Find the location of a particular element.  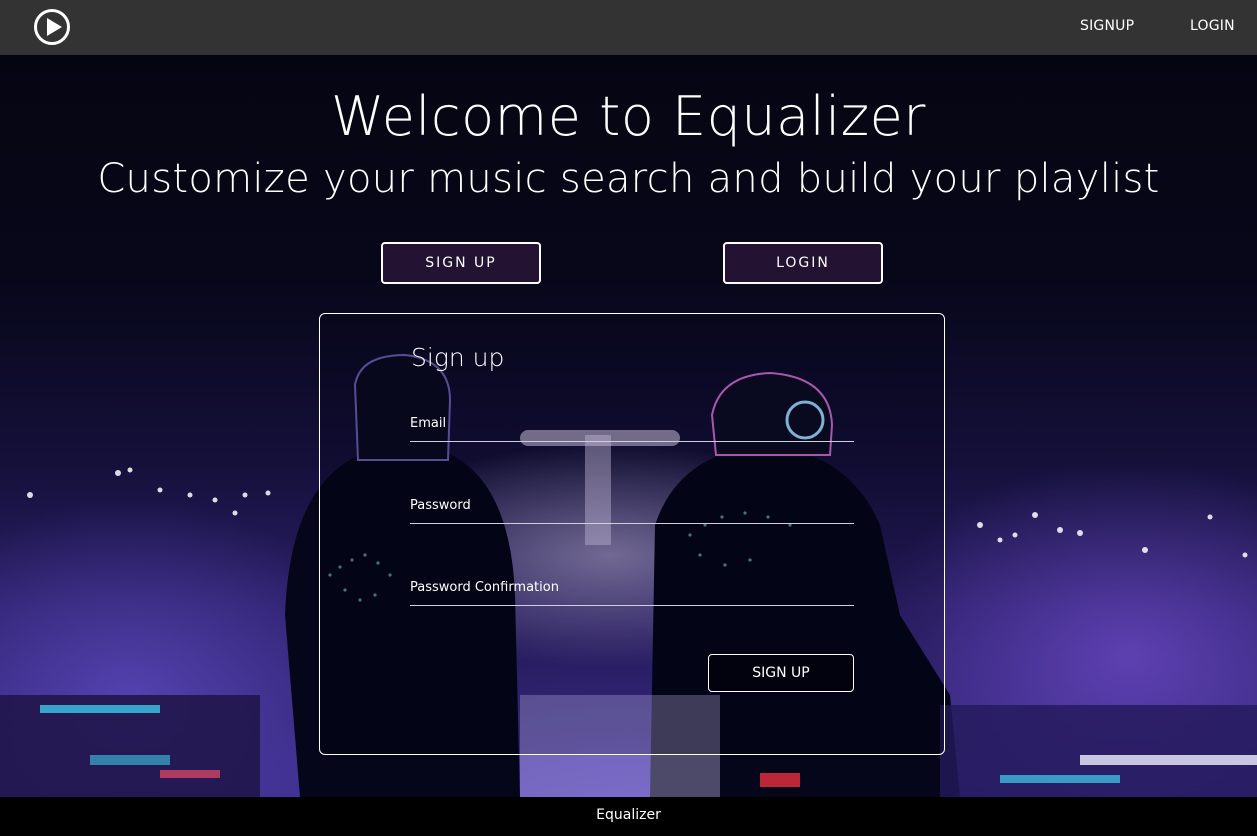

password-field is located at coordinates (632, 513).